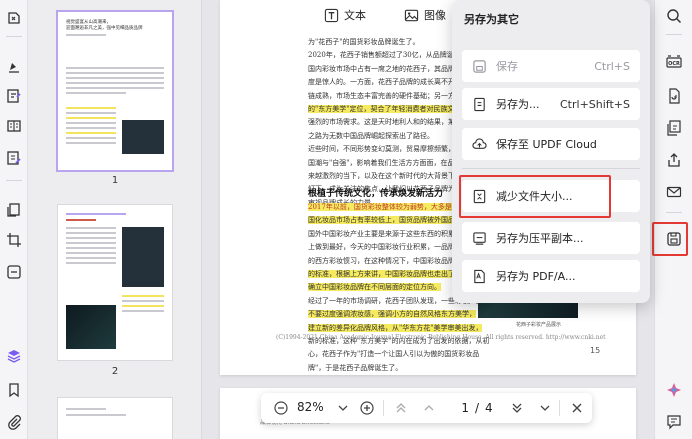  I want to click on left-tool-rail, so click(14, 219).